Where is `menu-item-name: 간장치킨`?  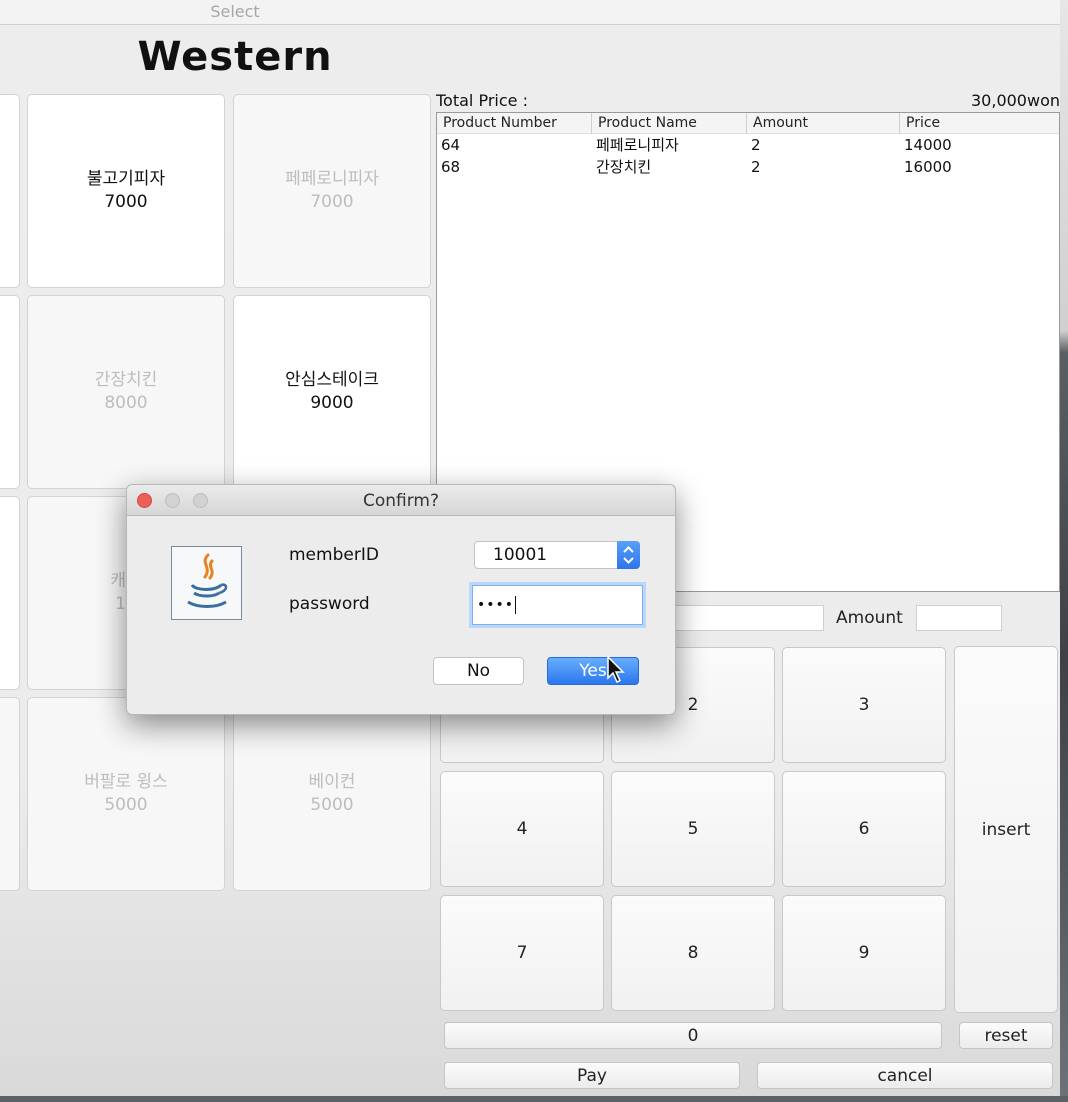 menu-item-name: 간장치킨 is located at coordinates (126, 380).